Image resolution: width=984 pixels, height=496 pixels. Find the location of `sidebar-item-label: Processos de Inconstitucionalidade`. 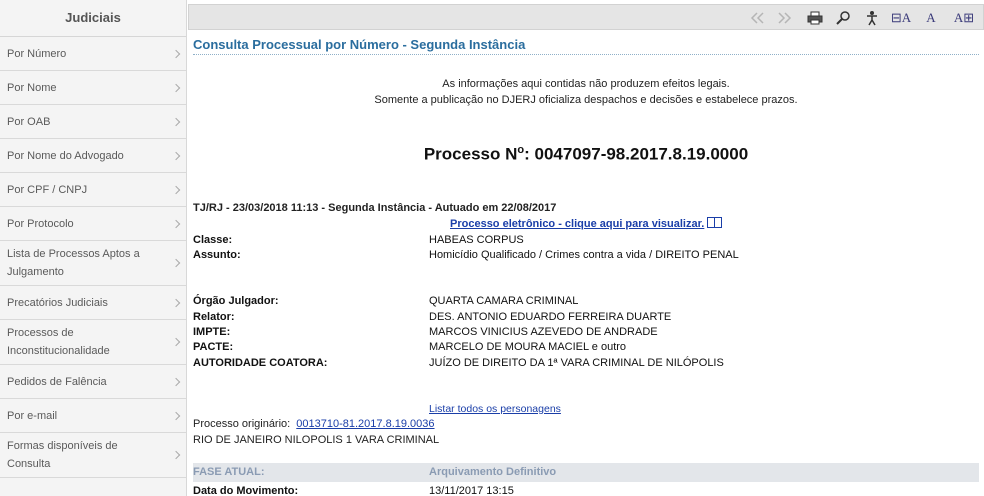

sidebar-item-label: Processos de Inconstitucionalidade is located at coordinates (58, 342).